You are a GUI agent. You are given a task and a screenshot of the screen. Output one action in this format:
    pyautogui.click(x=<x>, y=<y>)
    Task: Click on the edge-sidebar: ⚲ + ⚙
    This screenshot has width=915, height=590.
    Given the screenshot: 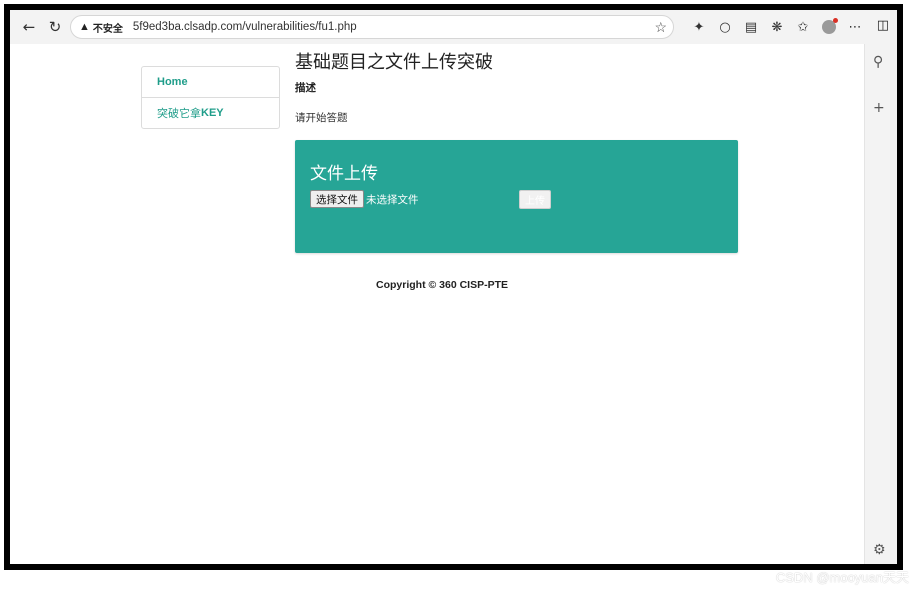 What is the action you would take?
    pyautogui.click(x=880, y=304)
    